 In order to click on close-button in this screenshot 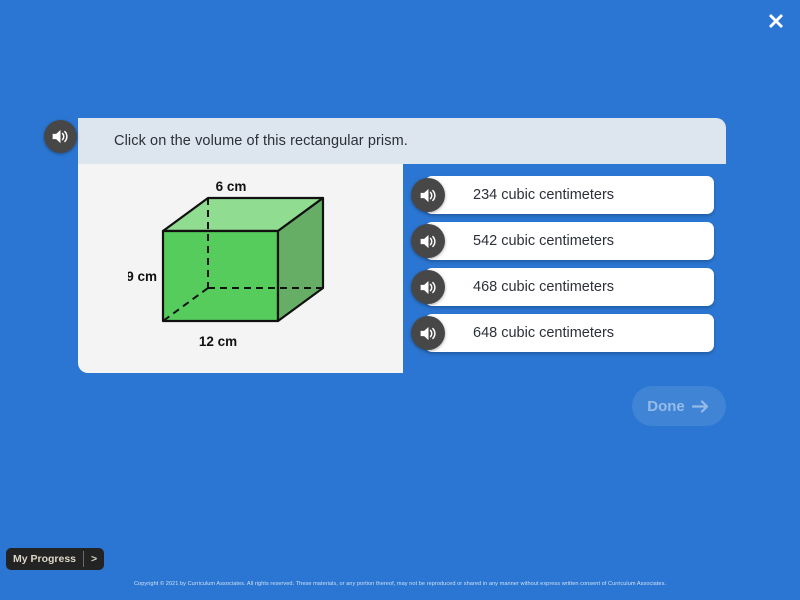, I will do `click(776, 21)`.